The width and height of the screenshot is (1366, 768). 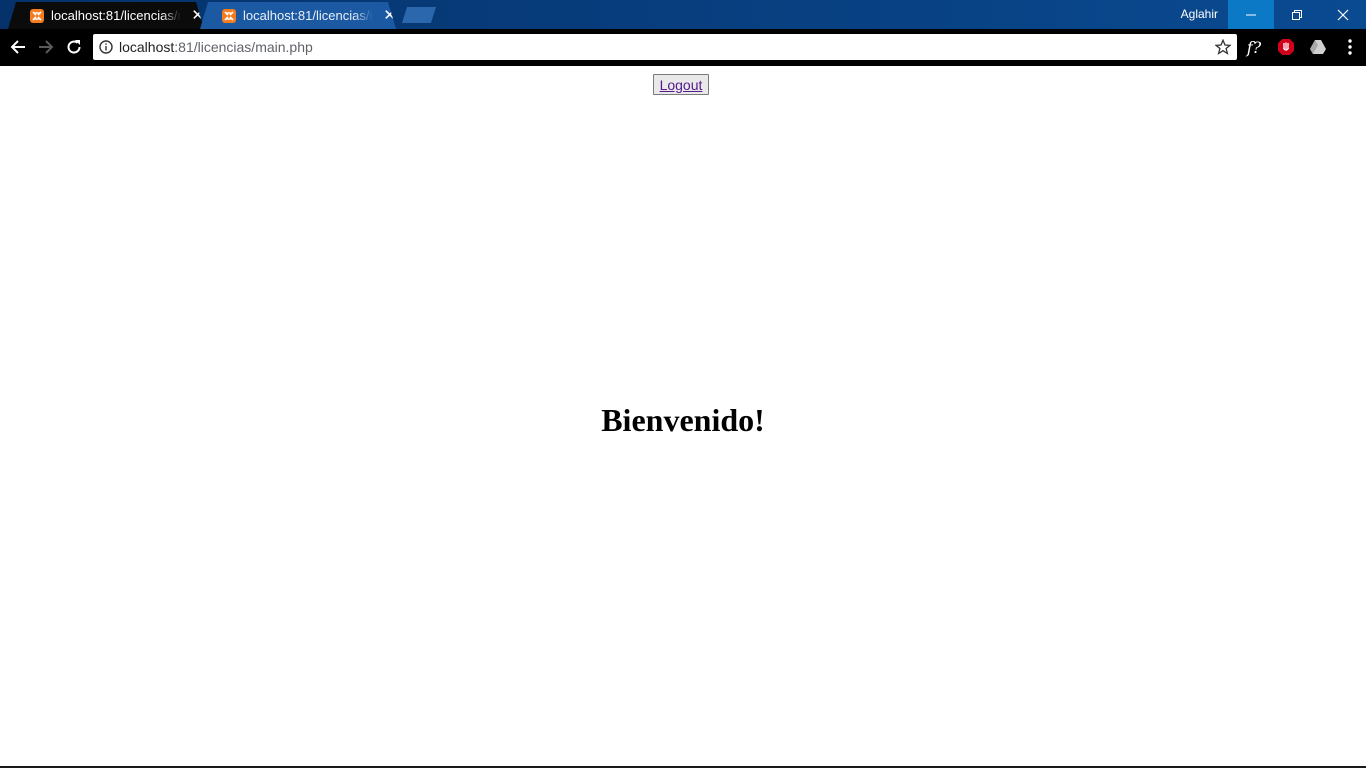 I want to click on tab-title: localhost:81/licencias/main.php, so click(x=114, y=15).